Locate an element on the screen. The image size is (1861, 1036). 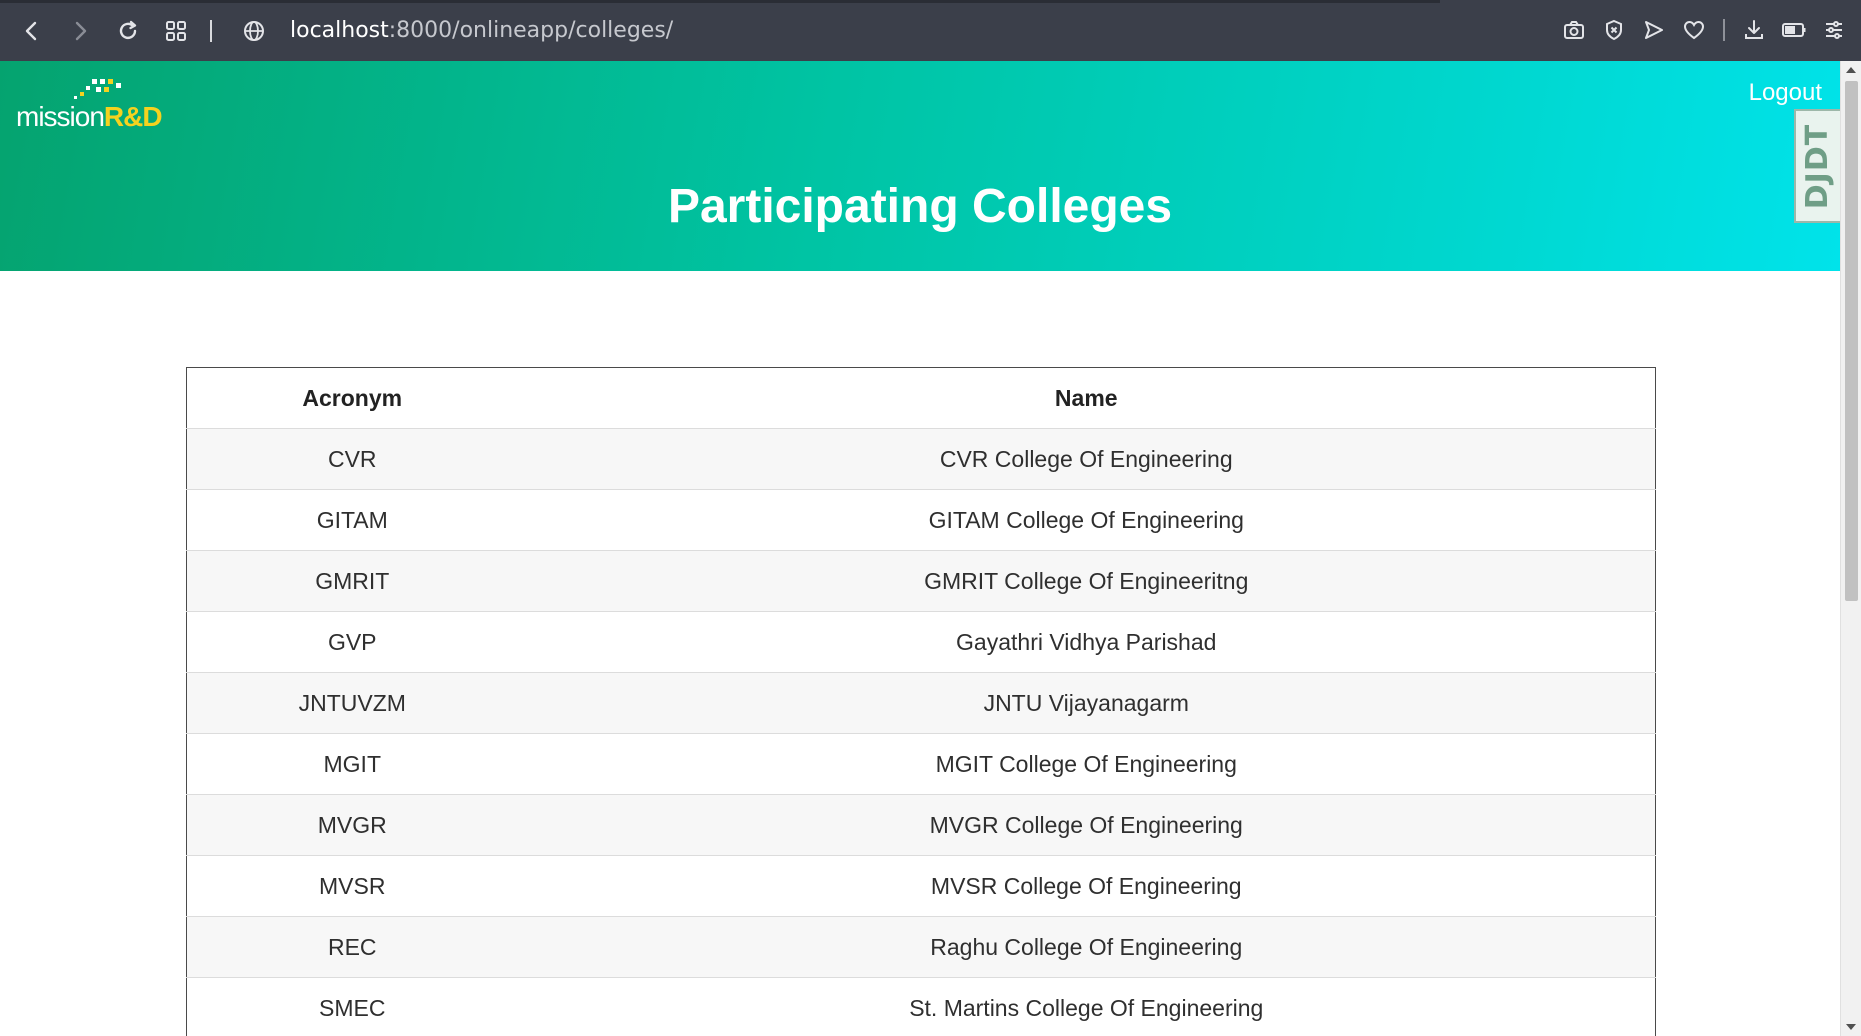
table-row: MGIT MGIT College Of Engineering is located at coordinates (921, 764).